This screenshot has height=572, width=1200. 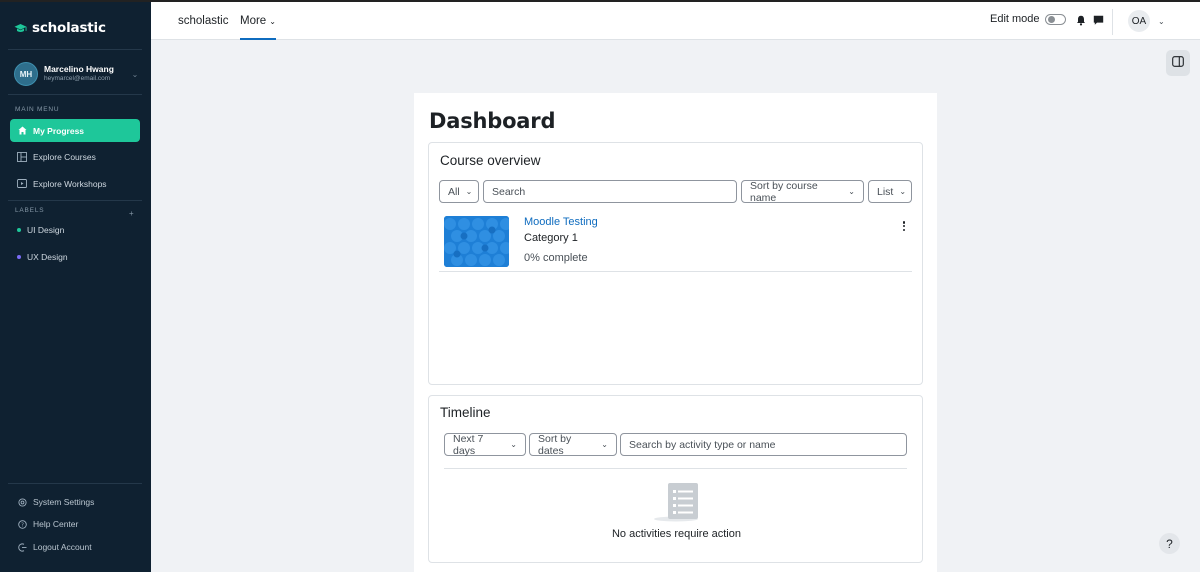 What do you see at coordinates (454, 191) in the screenshot?
I see `grouping-value: All` at bounding box center [454, 191].